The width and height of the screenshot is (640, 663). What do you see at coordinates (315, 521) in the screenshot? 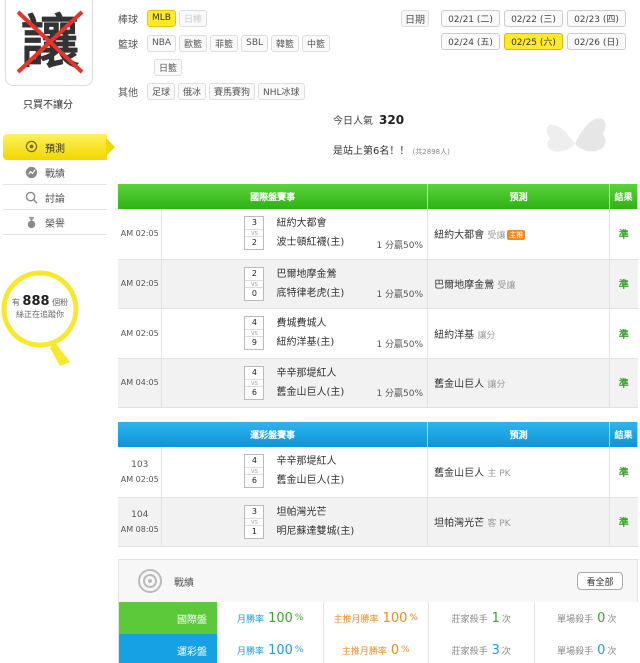
I see `teams: 坦帕灣光芒 明尼蘇達雙城(主)` at bounding box center [315, 521].